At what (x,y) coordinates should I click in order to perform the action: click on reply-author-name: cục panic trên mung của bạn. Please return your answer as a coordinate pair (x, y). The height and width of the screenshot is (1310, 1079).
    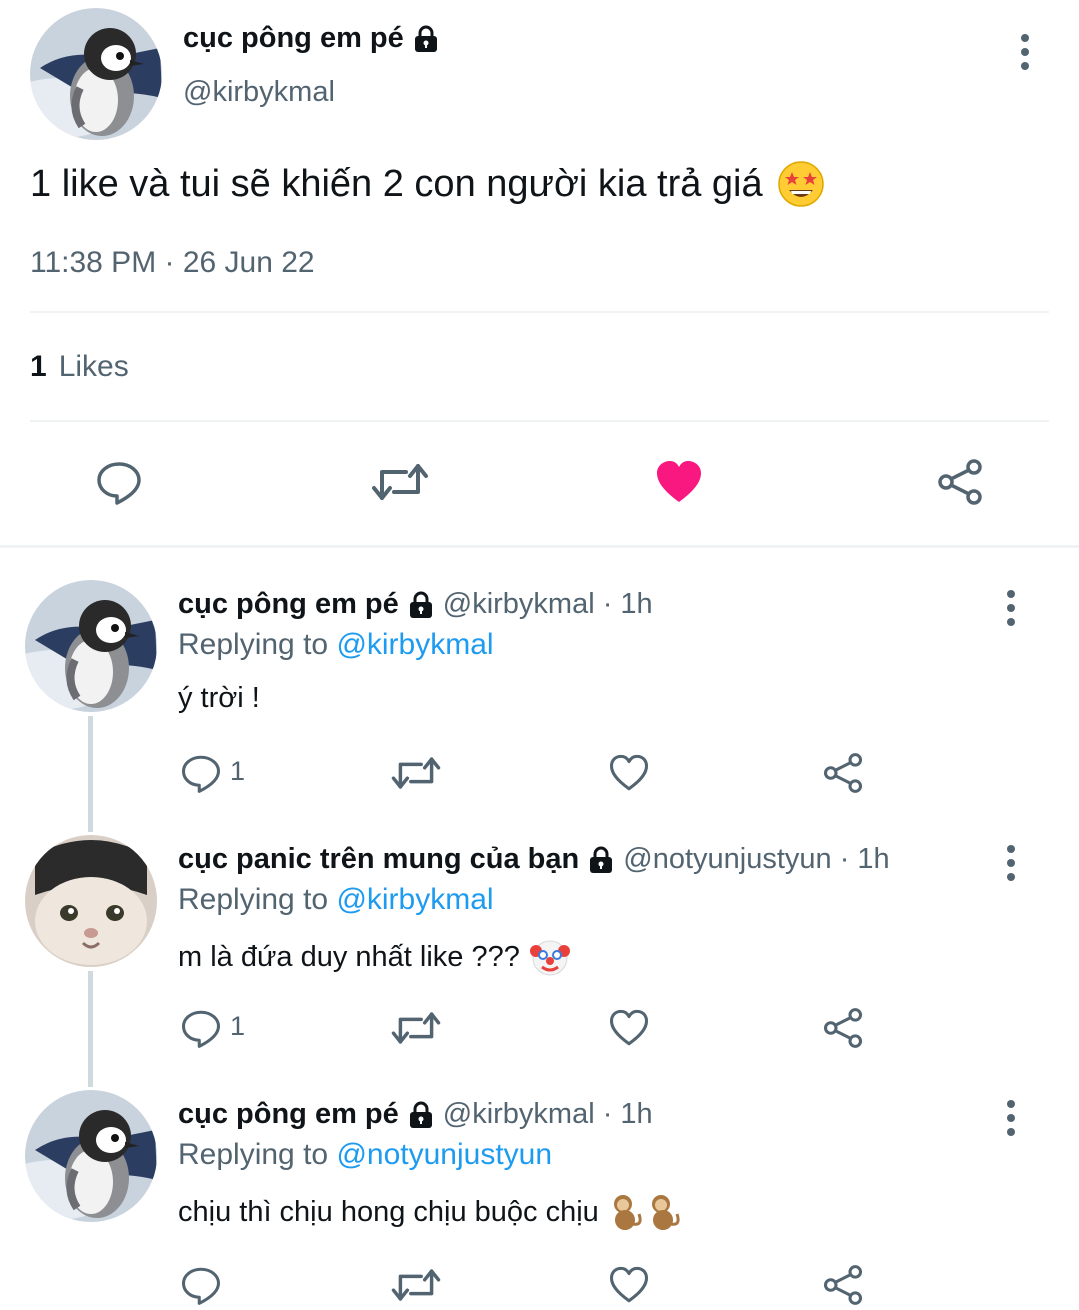
    Looking at the image, I should click on (378, 859).